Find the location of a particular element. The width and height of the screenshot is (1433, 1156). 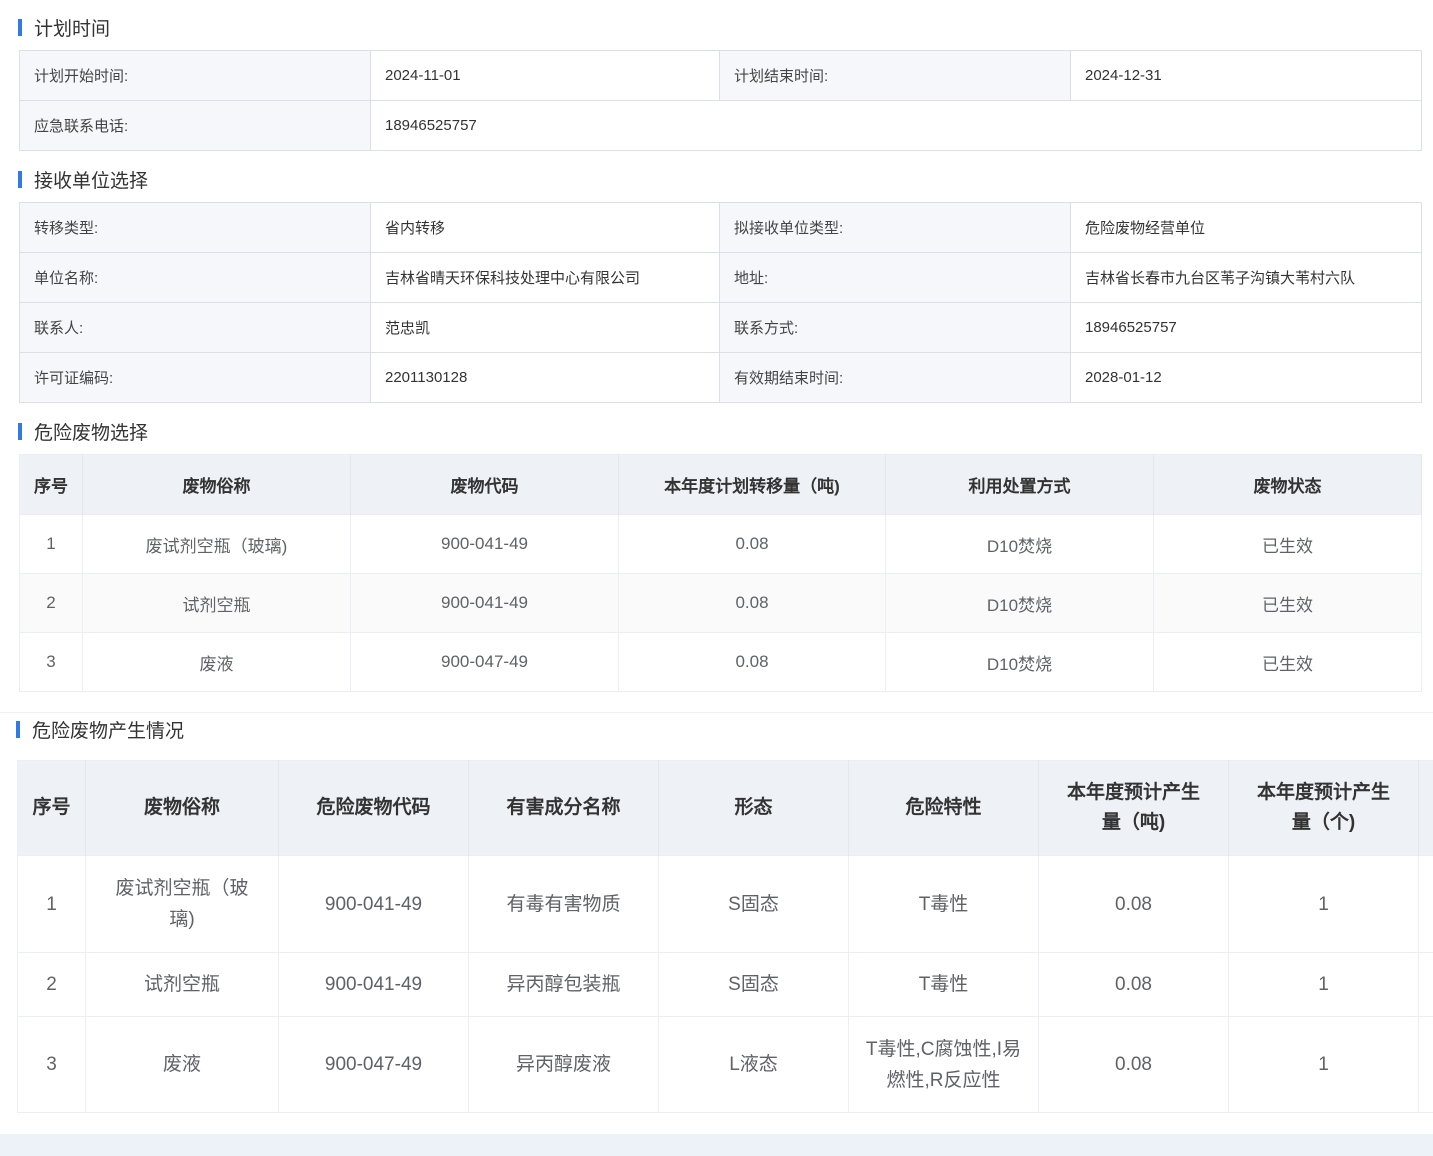

transfer-type-value: 省内转移 is located at coordinates (545, 227).